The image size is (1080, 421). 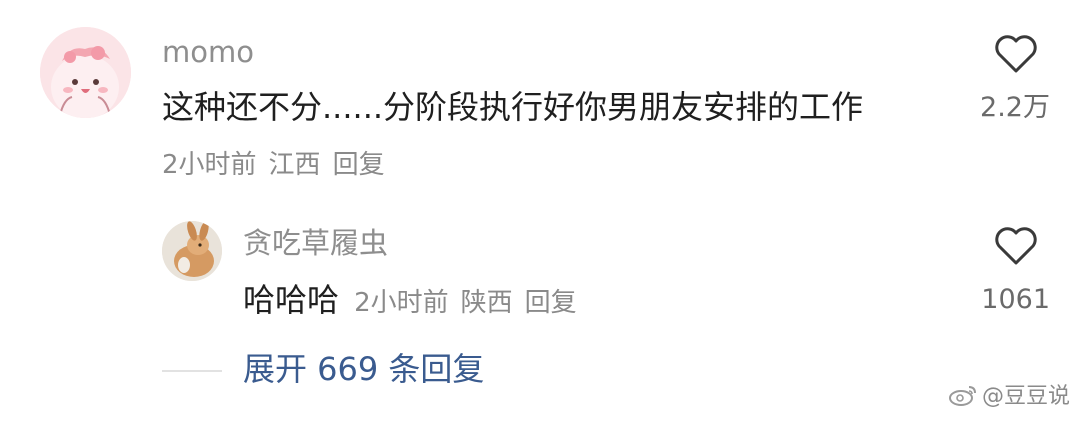 What do you see at coordinates (1025, 396) in the screenshot?
I see `watermark-text: @豆豆说` at bounding box center [1025, 396].